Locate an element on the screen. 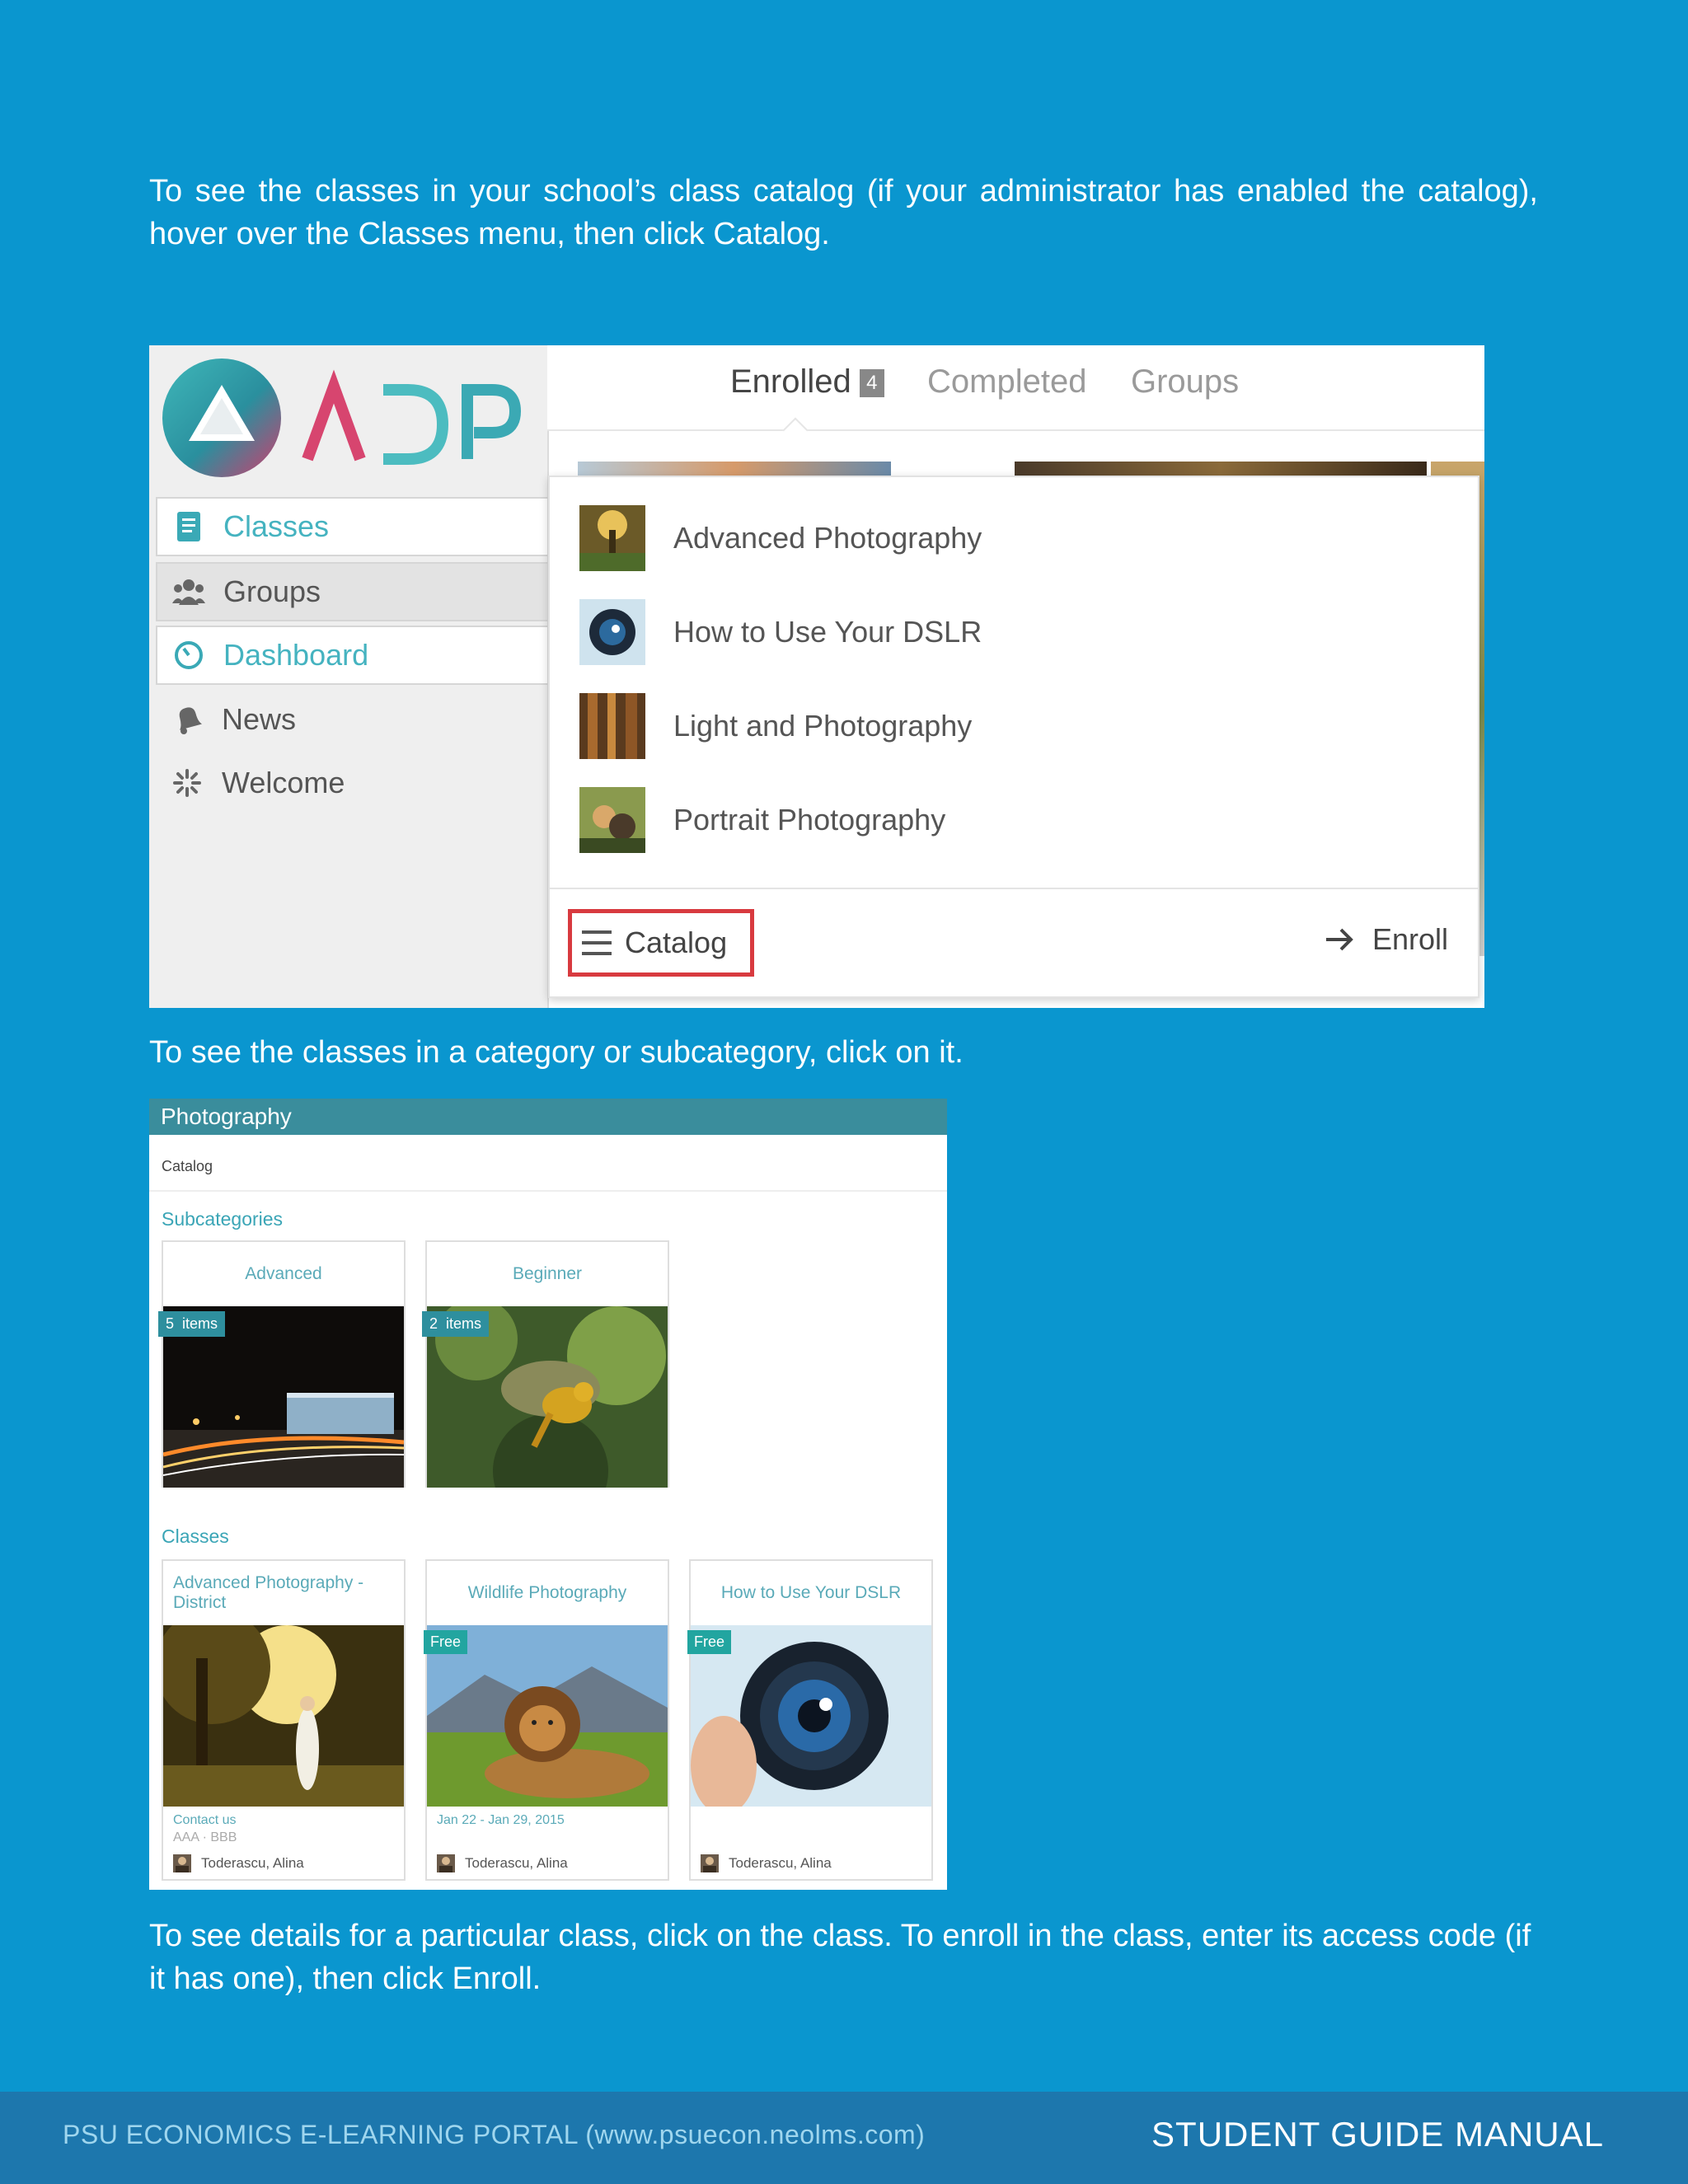 The height and width of the screenshot is (2184, 1688). subcategory-title: Advanced is located at coordinates (283, 1273).